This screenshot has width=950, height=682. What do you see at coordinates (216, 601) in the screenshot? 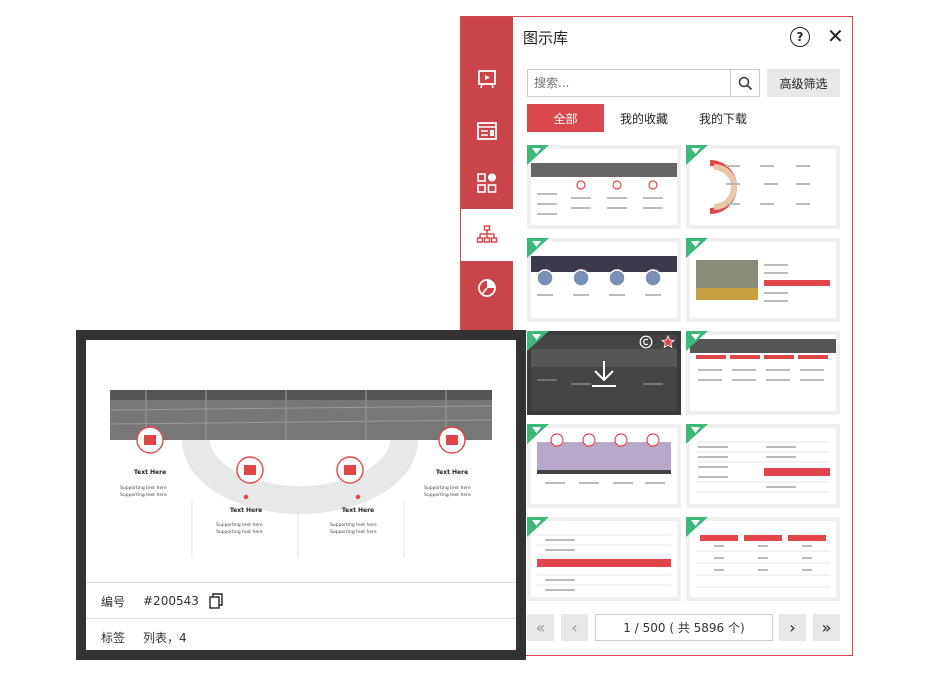
I see `copy-icon` at bounding box center [216, 601].